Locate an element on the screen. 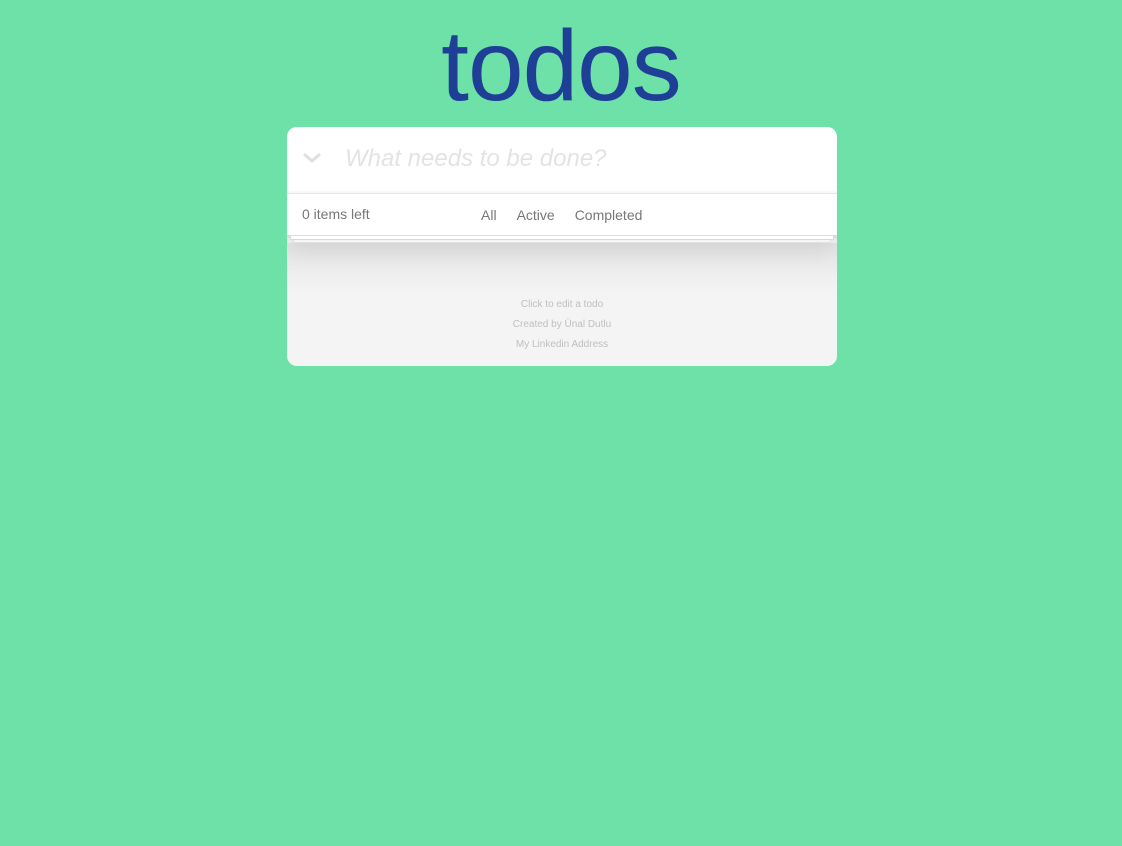  filter-list: All Active Completed is located at coordinates (561, 215).